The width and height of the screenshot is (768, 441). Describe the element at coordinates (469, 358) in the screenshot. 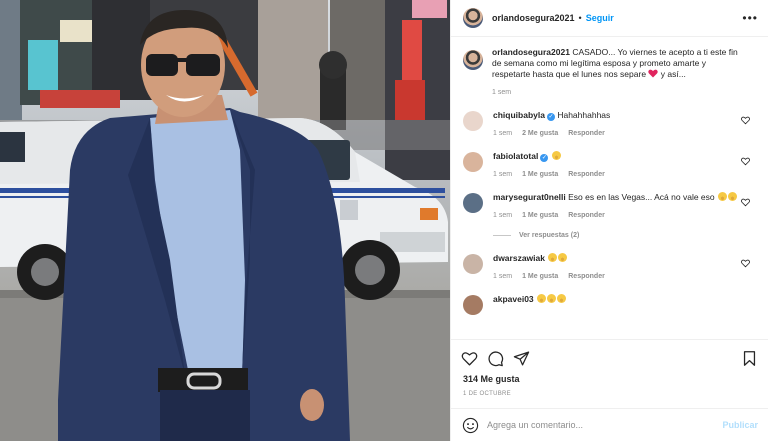

I see `heart-icon` at that location.